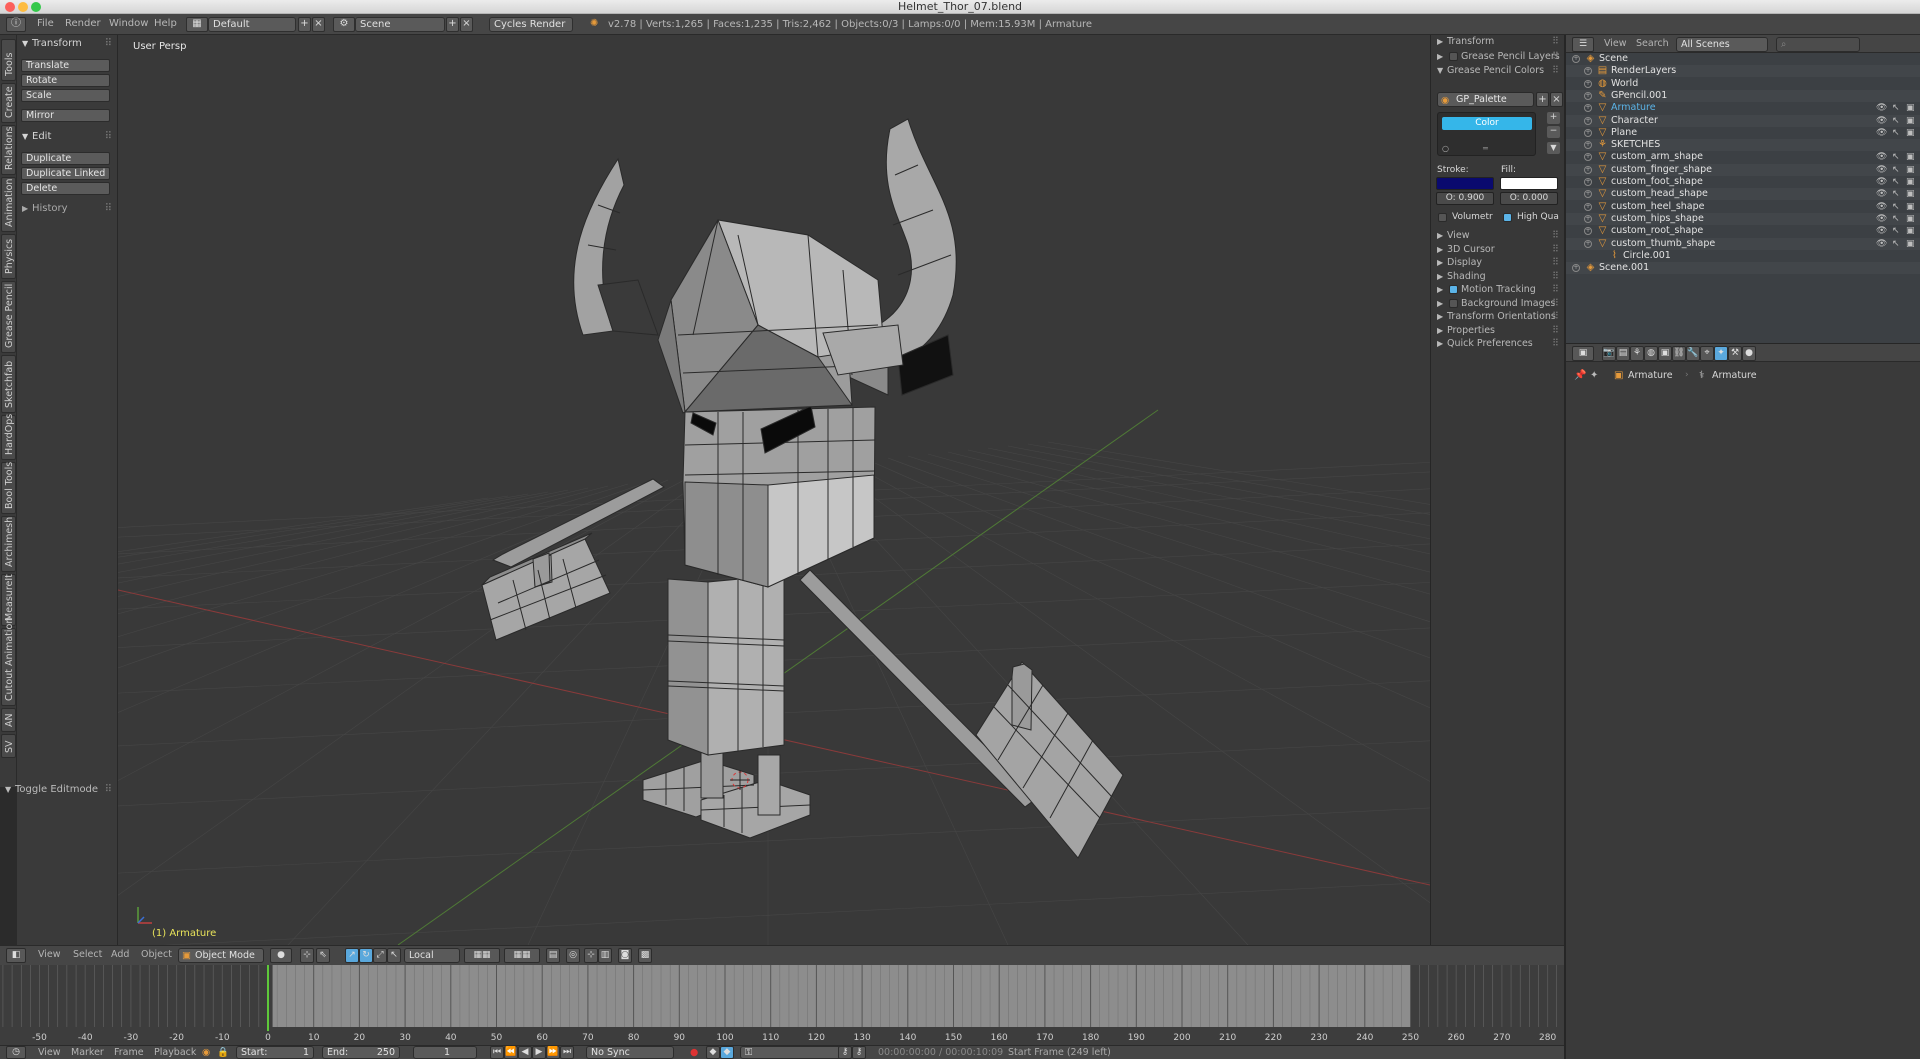  I want to click on outliner-item-label: GPencil.001, so click(1639, 96).